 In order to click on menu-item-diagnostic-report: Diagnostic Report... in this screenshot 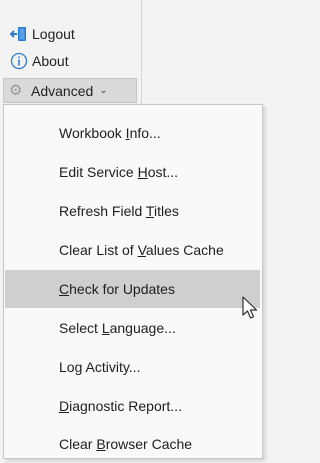, I will do `click(132, 406)`.